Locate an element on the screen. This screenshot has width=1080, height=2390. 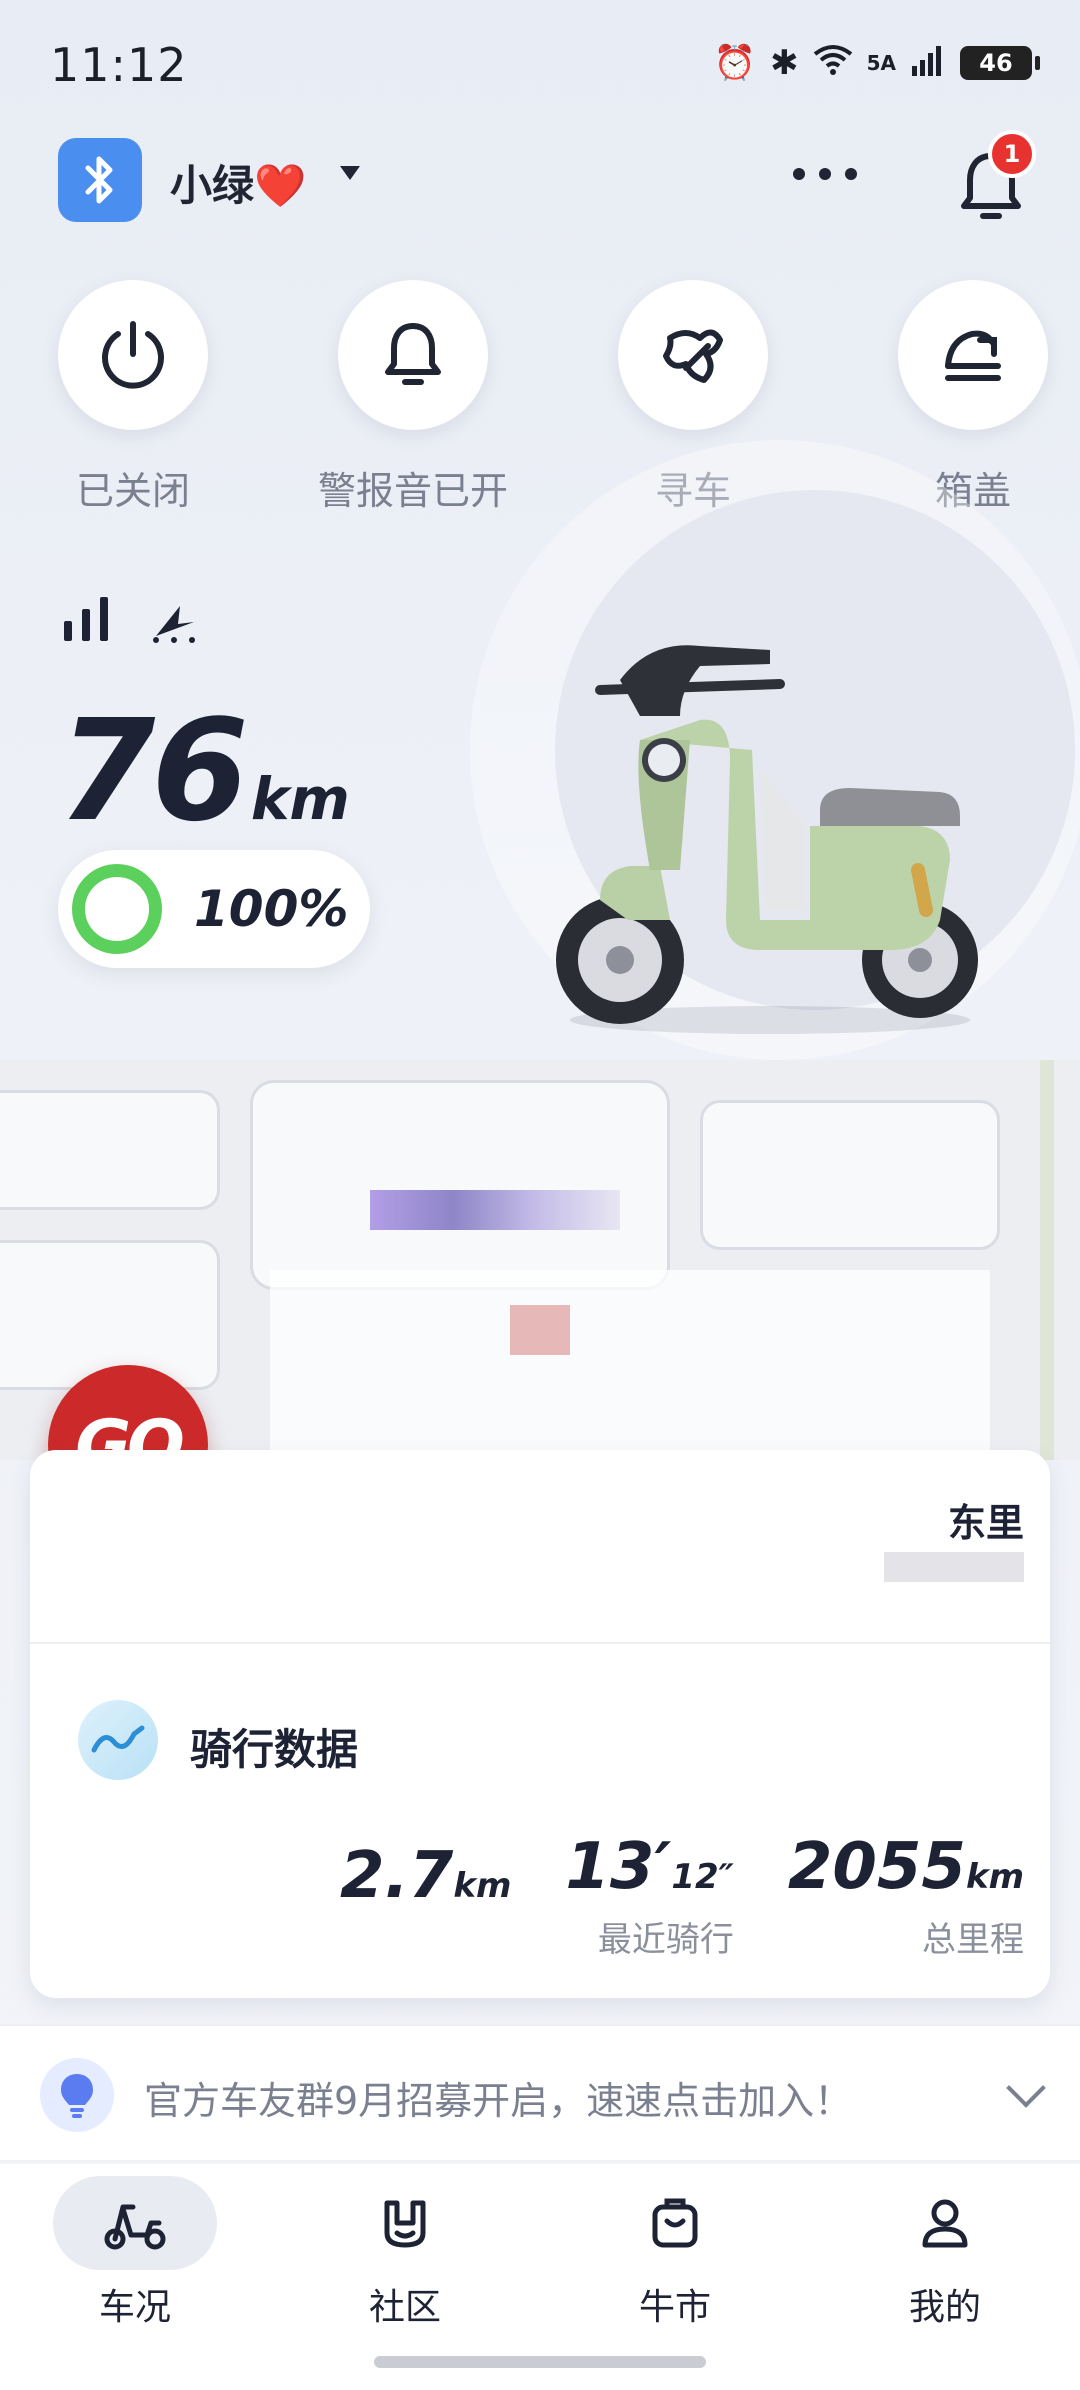
bell-icon is located at coordinates (413, 354).